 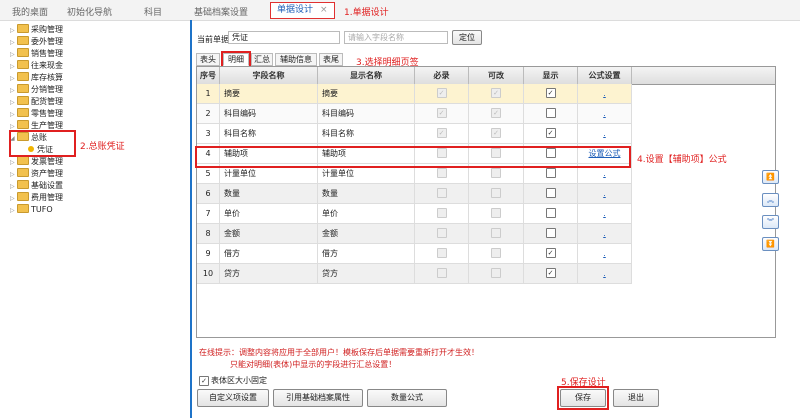 I want to click on col-show: 显示, so click(x=551, y=75).